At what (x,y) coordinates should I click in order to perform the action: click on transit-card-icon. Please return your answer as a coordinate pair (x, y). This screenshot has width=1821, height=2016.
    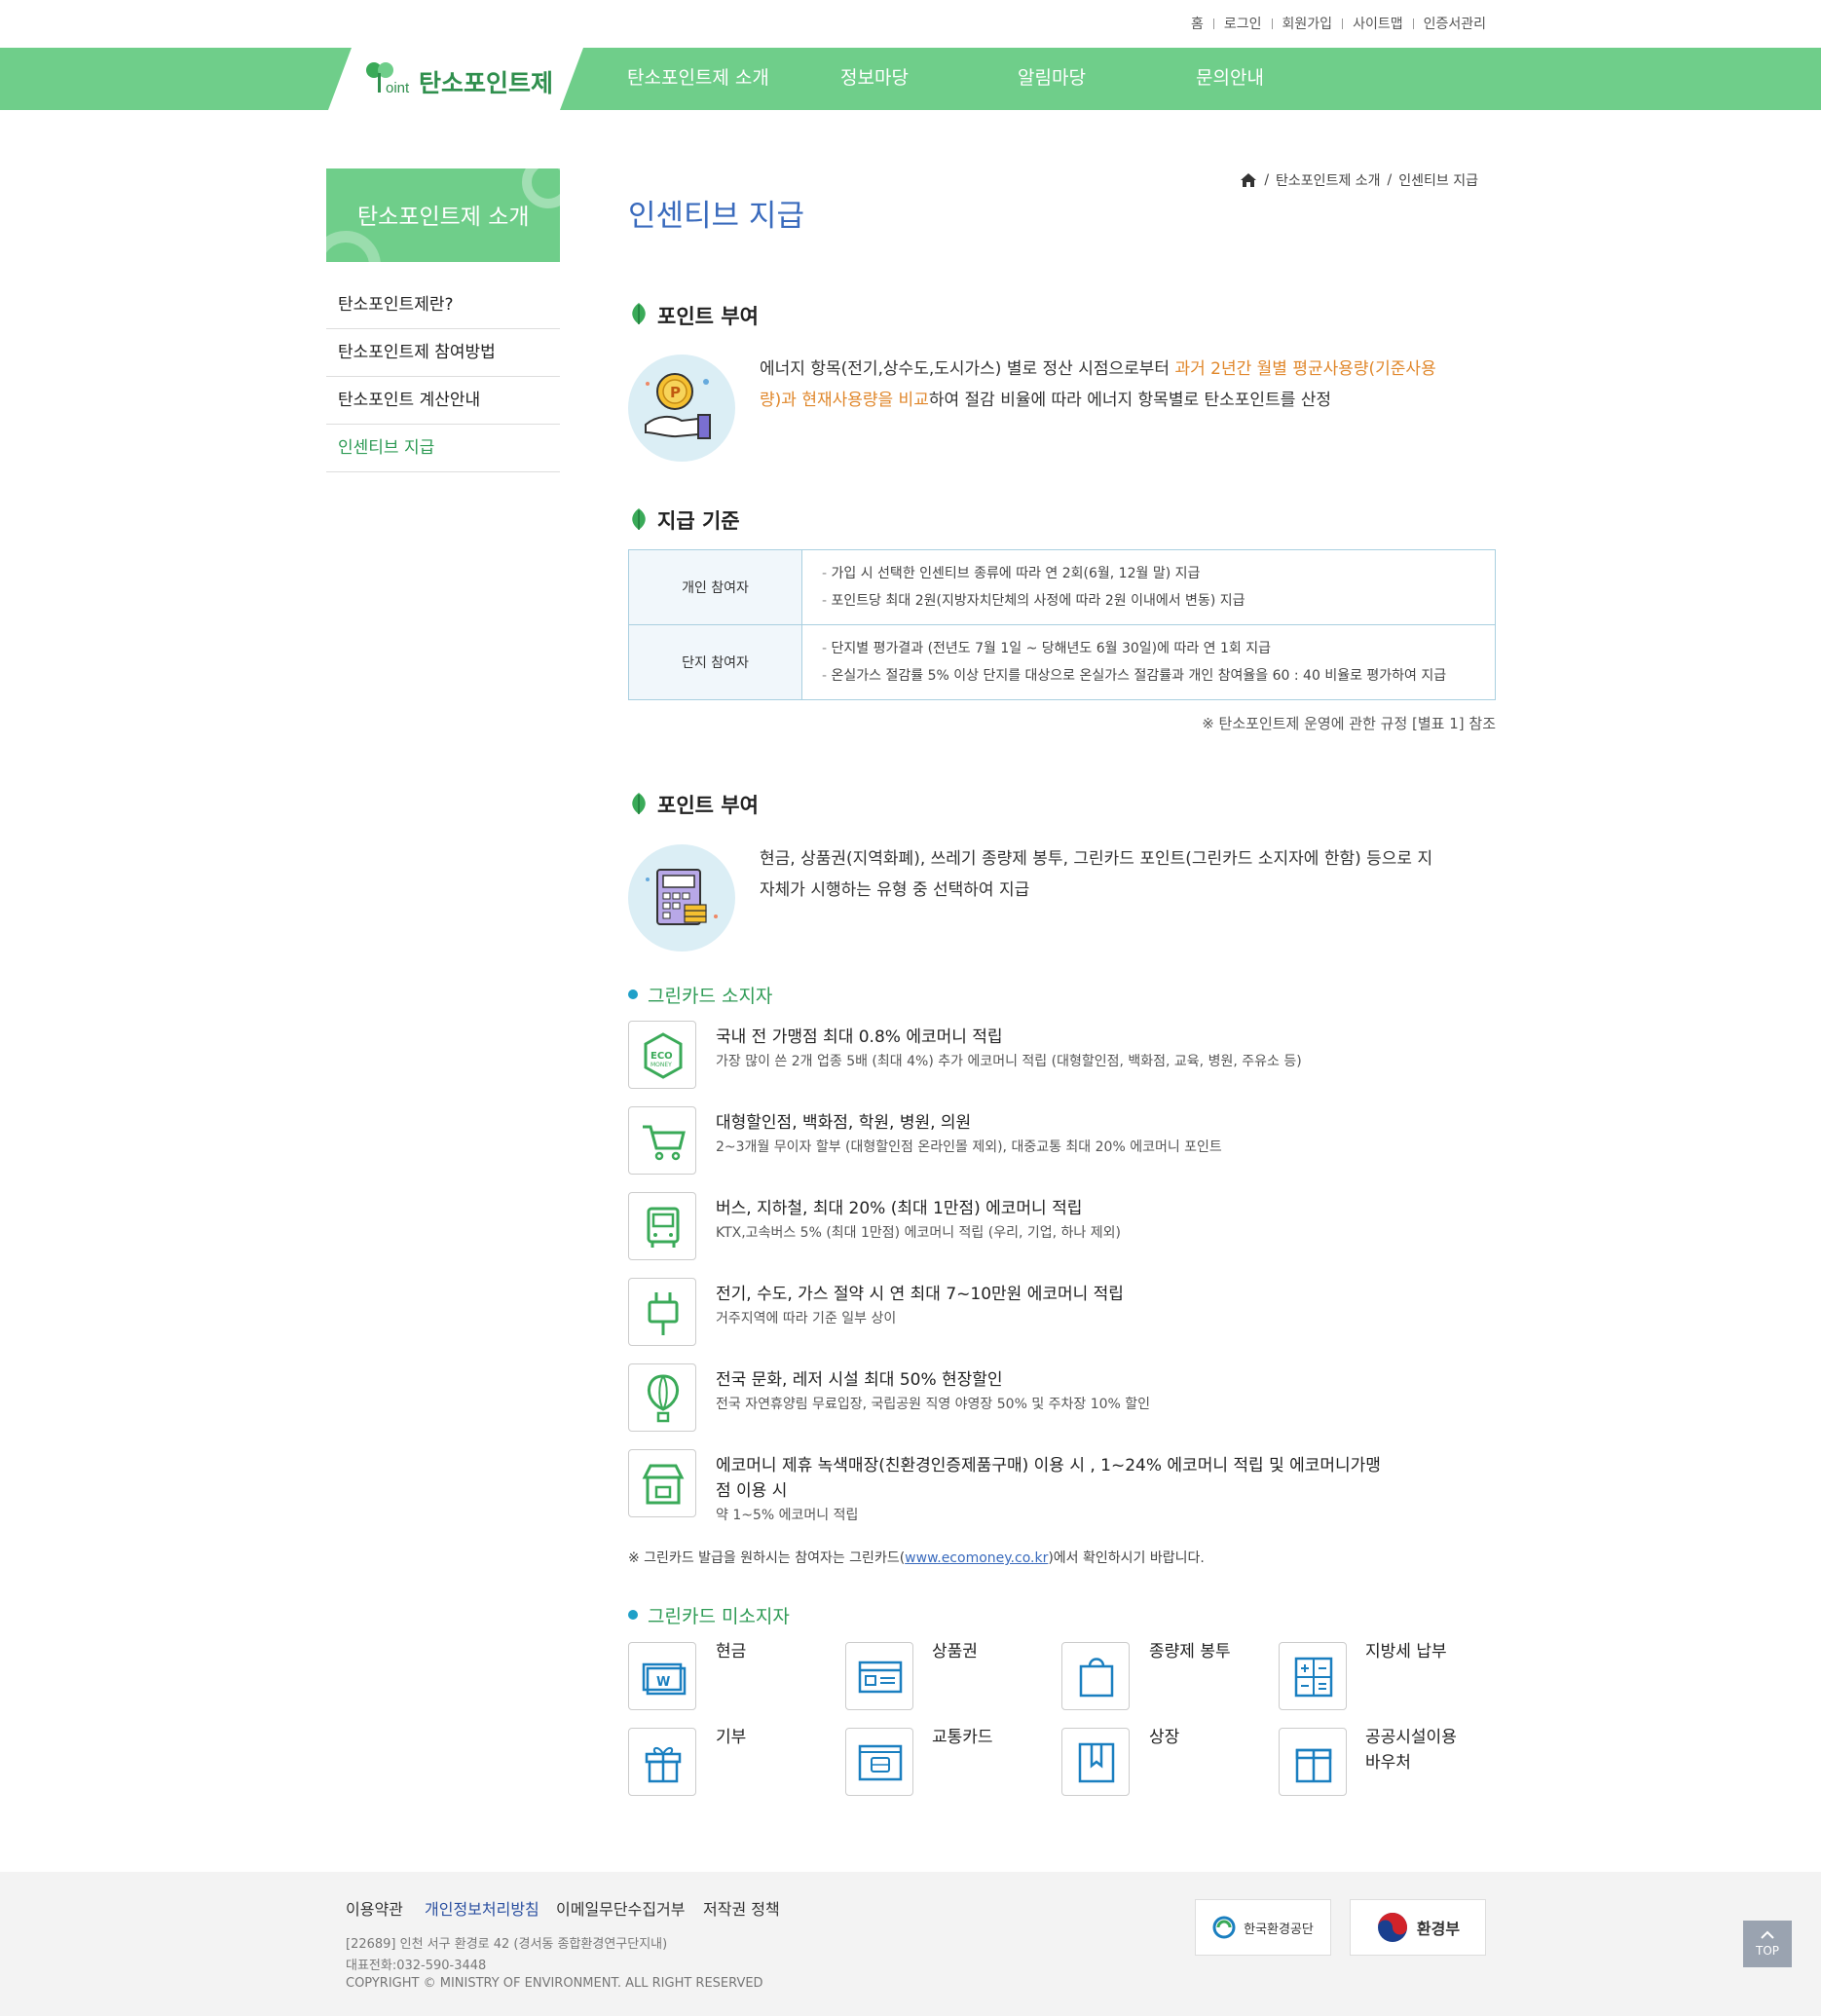
    Looking at the image, I should click on (879, 1762).